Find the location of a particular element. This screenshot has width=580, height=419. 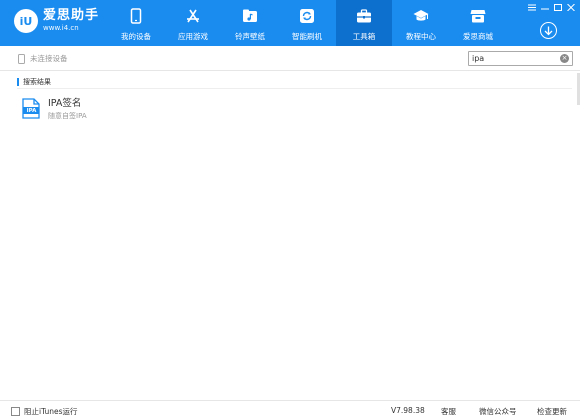

nav-apps-games: 应用游戏 is located at coordinates (193, 23).